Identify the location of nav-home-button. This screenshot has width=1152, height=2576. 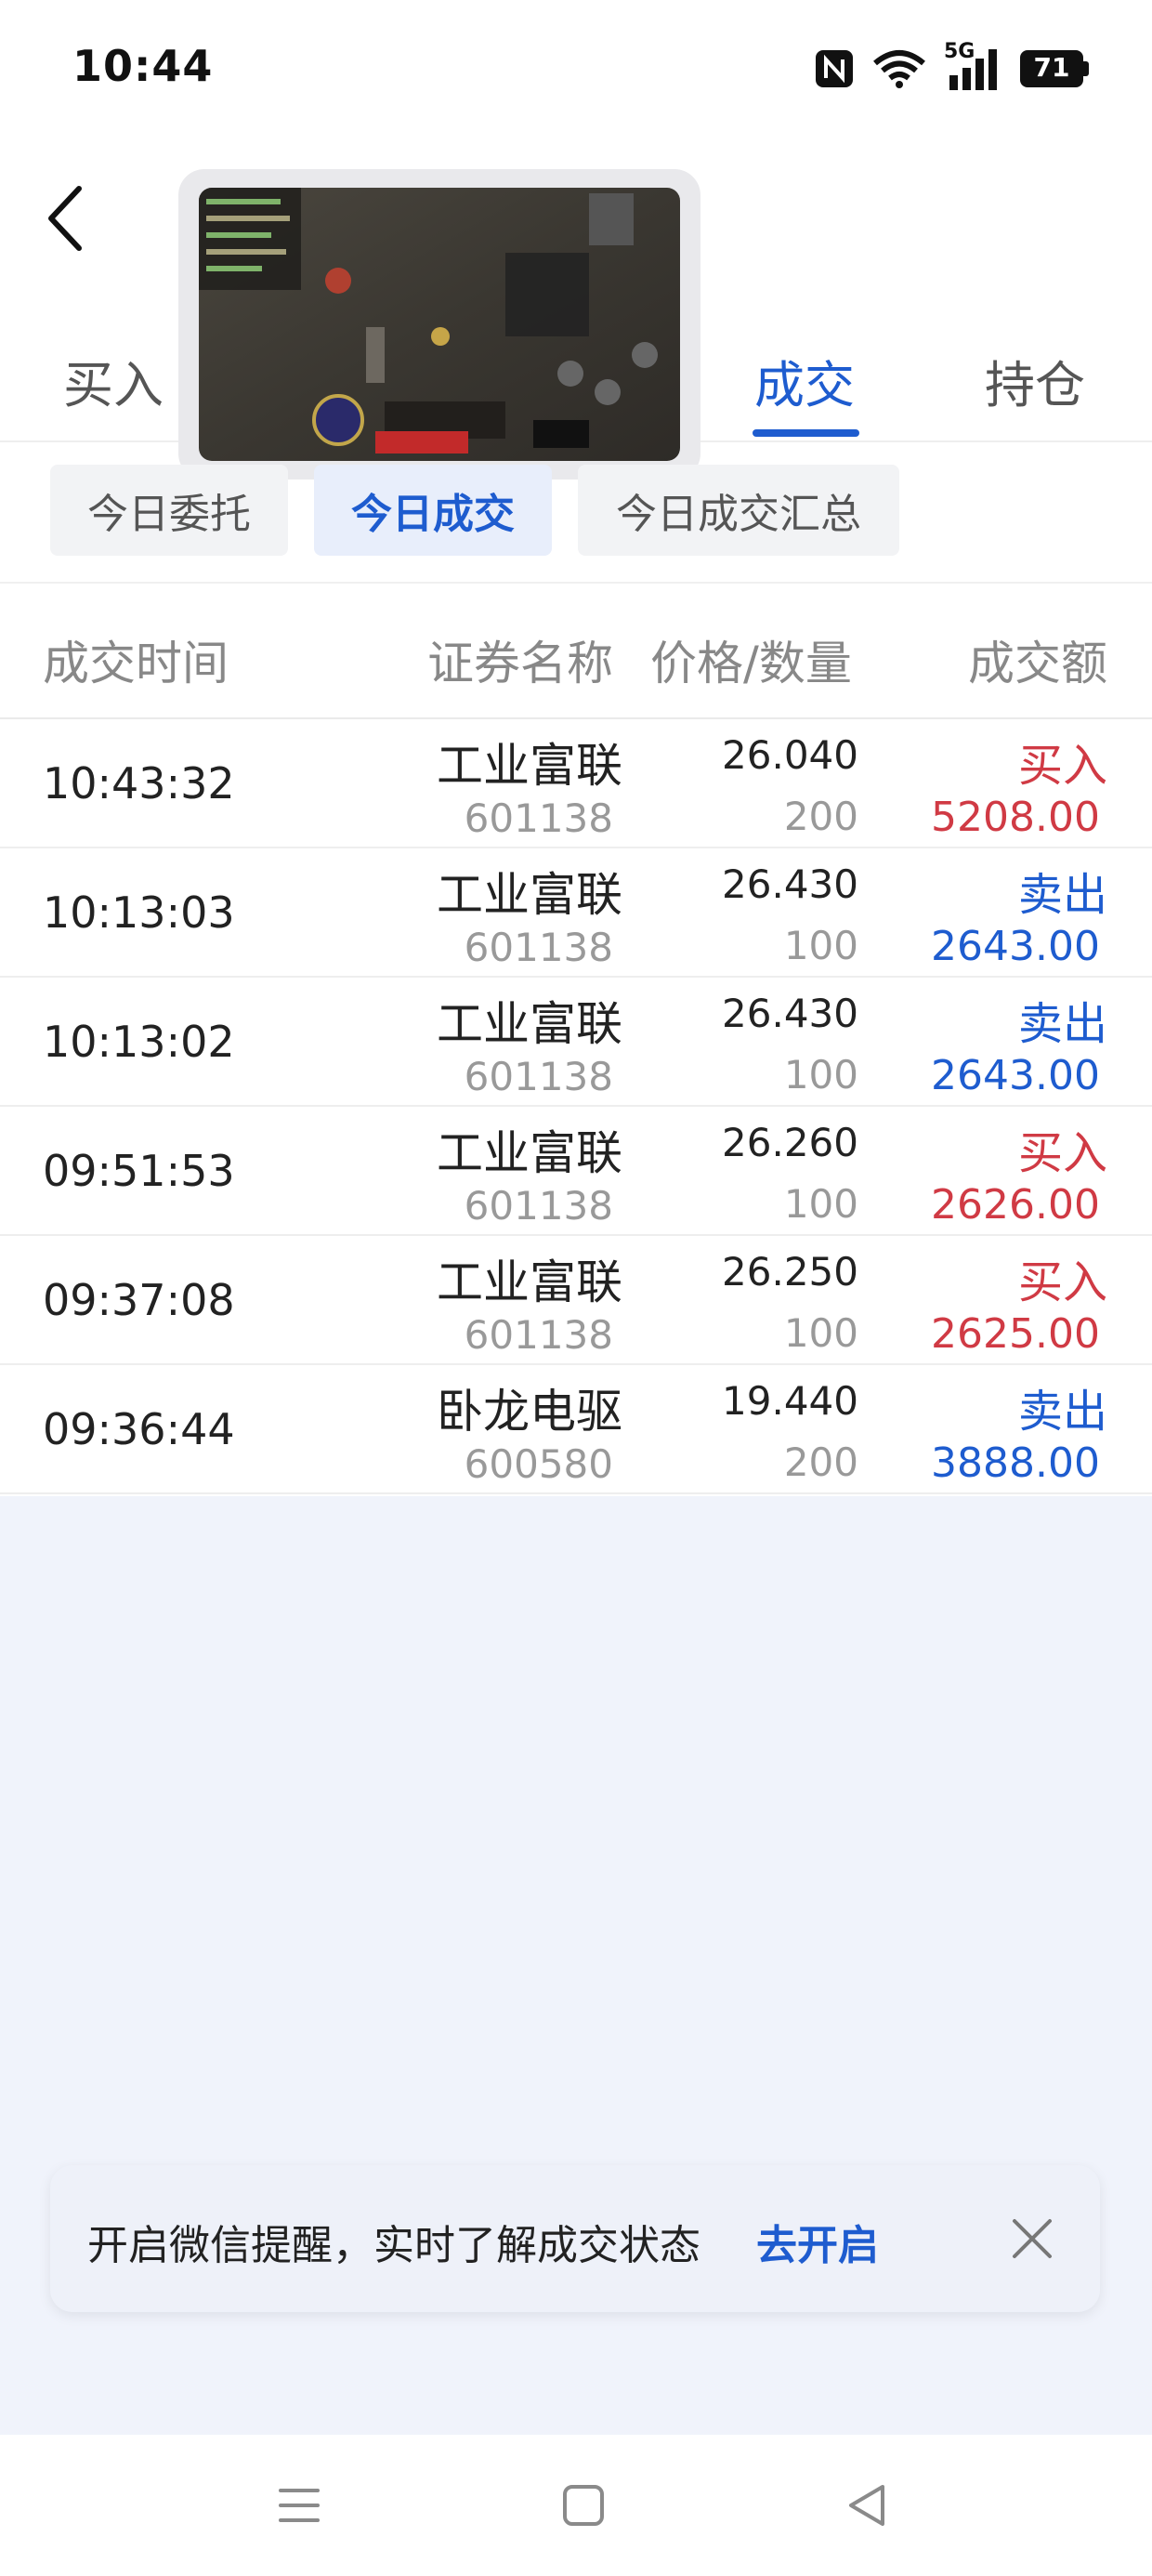
(583, 2505).